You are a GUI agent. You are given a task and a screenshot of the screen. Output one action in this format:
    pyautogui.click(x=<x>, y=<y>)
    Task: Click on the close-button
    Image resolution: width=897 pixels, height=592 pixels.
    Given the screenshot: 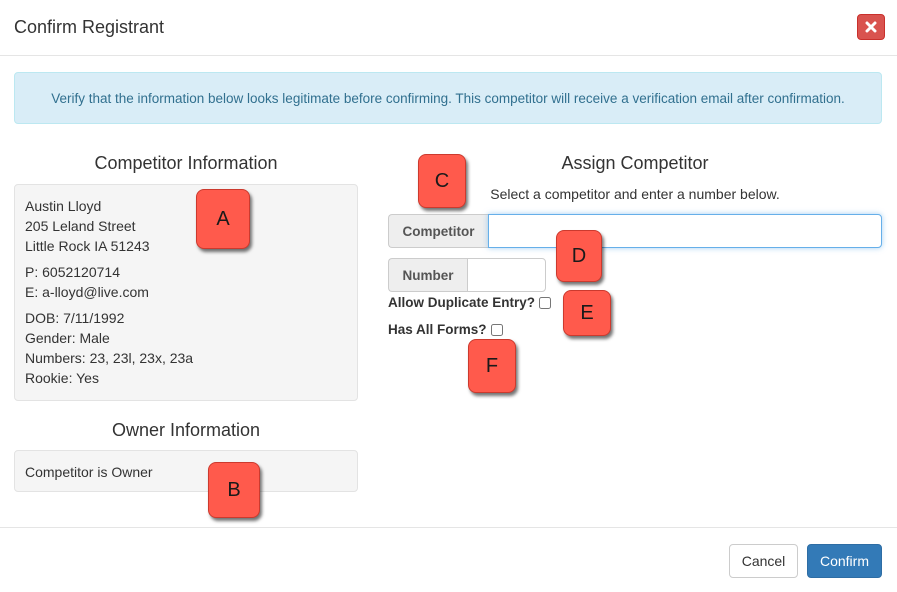 What is the action you would take?
    pyautogui.click(x=871, y=27)
    